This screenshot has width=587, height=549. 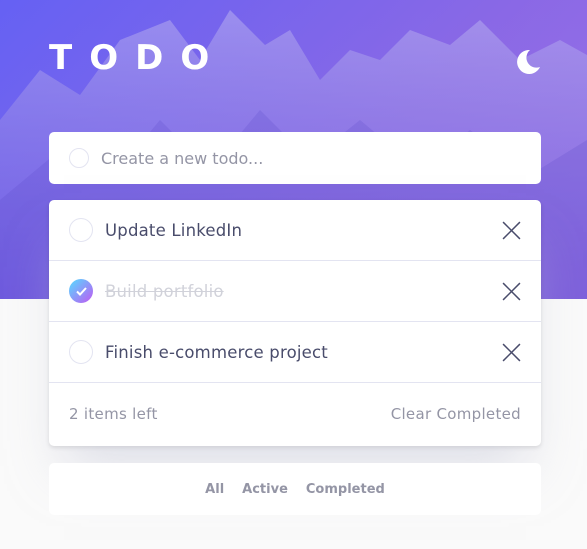 I want to click on filter-completed-button: Completed, so click(x=345, y=489).